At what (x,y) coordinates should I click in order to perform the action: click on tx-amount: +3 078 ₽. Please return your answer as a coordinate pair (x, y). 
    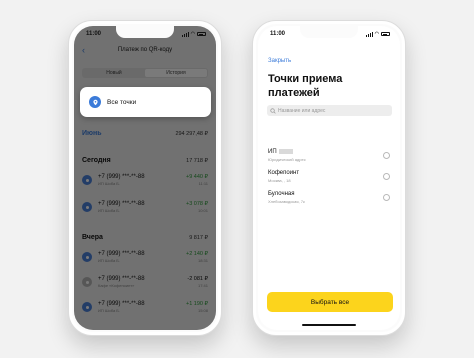
    Looking at the image, I should click on (196, 204).